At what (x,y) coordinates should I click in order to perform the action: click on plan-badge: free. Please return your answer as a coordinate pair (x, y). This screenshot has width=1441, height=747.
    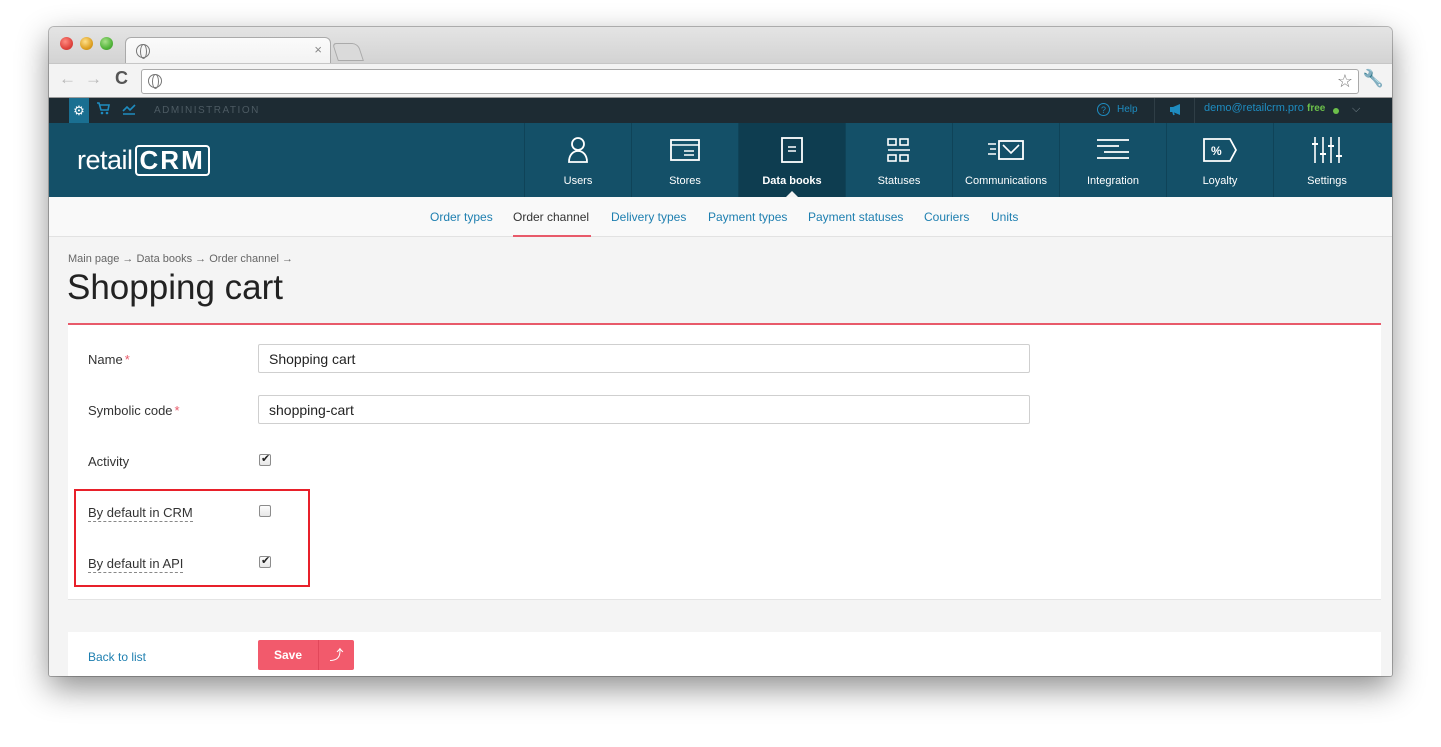
    Looking at the image, I should click on (1316, 108).